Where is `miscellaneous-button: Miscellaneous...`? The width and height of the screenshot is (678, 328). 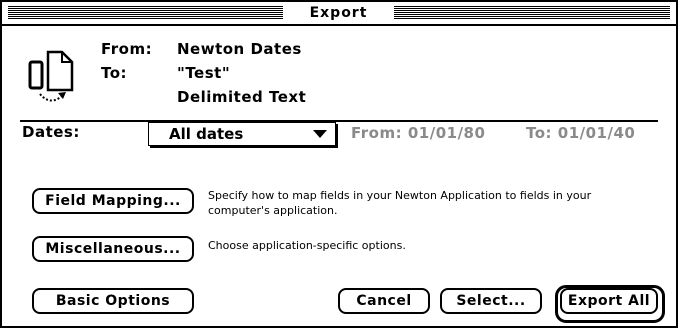 miscellaneous-button: Miscellaneous... is located at coordinates (113, 249).